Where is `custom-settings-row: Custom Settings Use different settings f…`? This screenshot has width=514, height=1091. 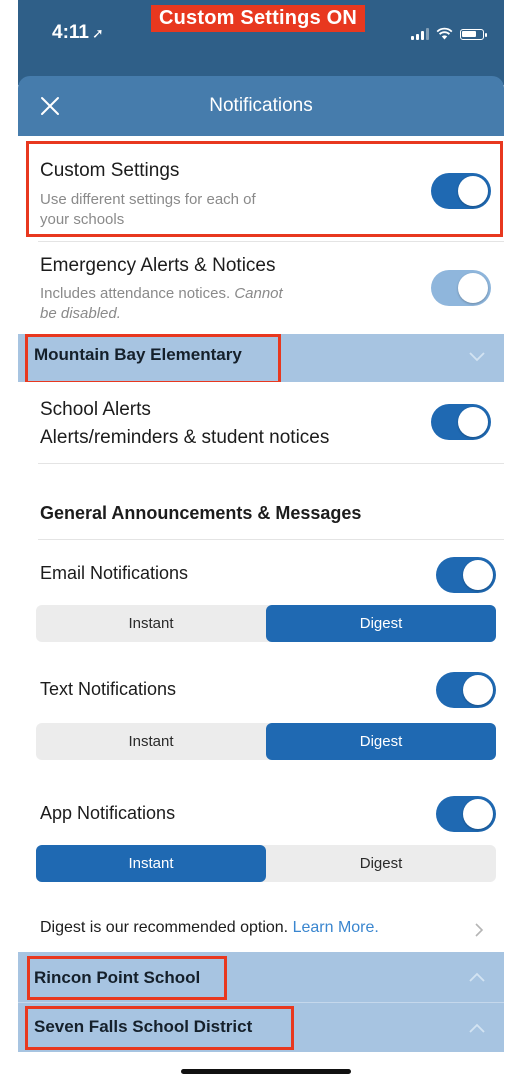 custom-settings-row: Custom Settings Use different settings f… is located at coordinates (261, 189).